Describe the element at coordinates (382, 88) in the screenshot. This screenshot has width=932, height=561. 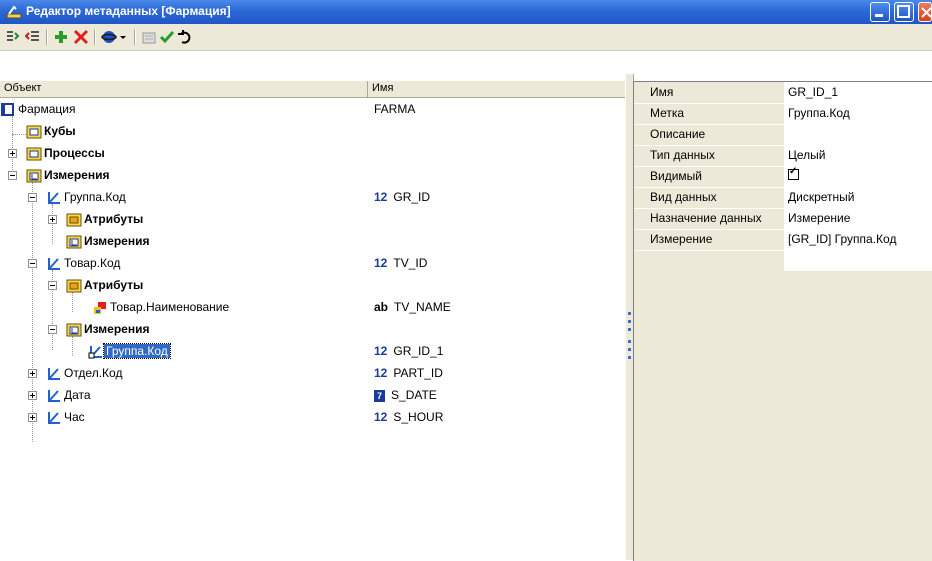
I see `column-name: Имя` at that location.